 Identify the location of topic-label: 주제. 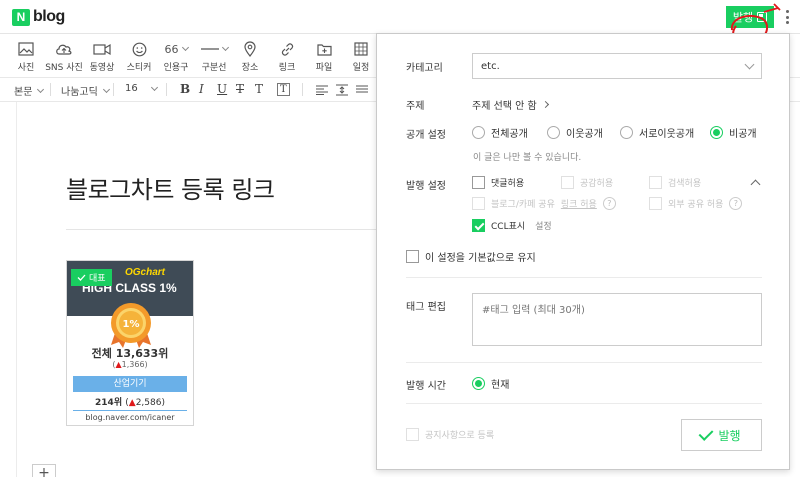
(415, 106).